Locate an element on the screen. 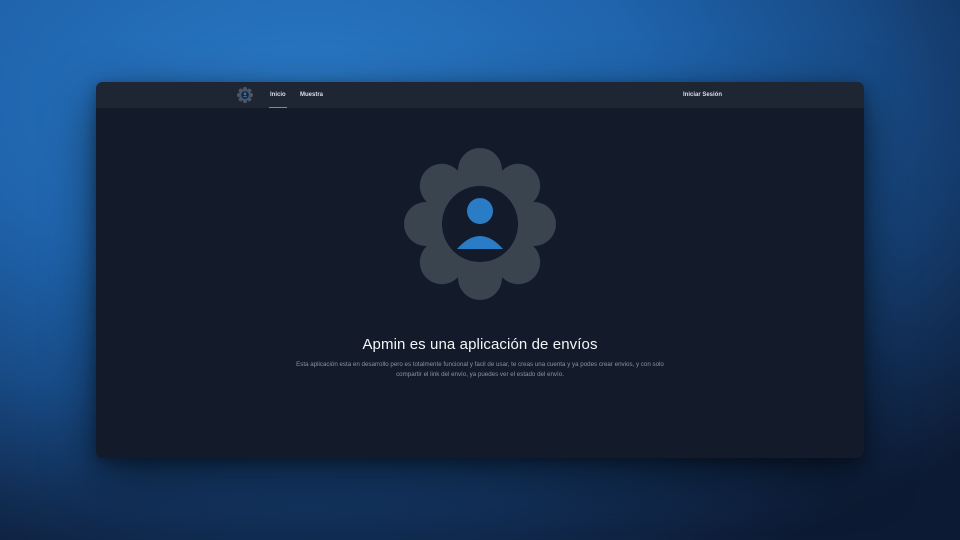  hero-gear-svg is located at coordinates (480, 224).